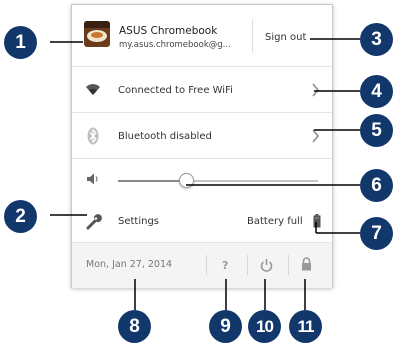 This screenshot has height=344, width=397. What do you see at coordinates (376, 233) in the screenshot?
I see `callout-7: 7` at bounding box center [376, 233].